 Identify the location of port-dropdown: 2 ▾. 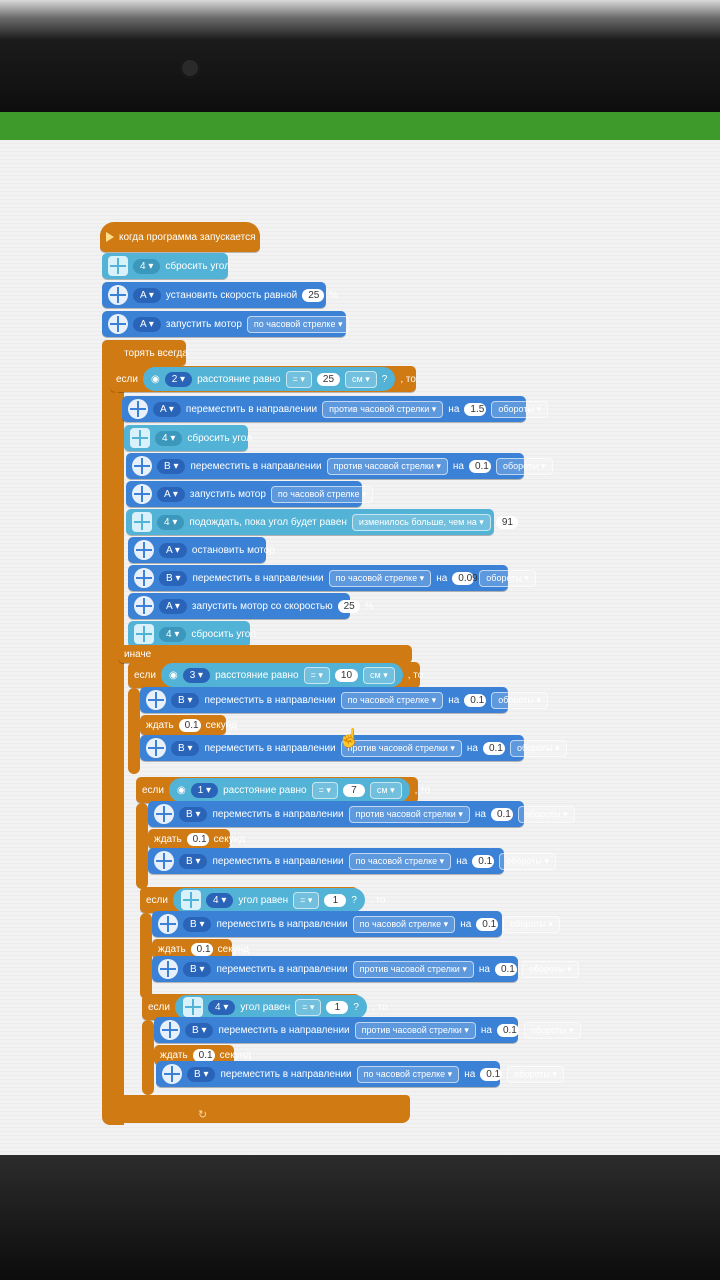
(178, 379).